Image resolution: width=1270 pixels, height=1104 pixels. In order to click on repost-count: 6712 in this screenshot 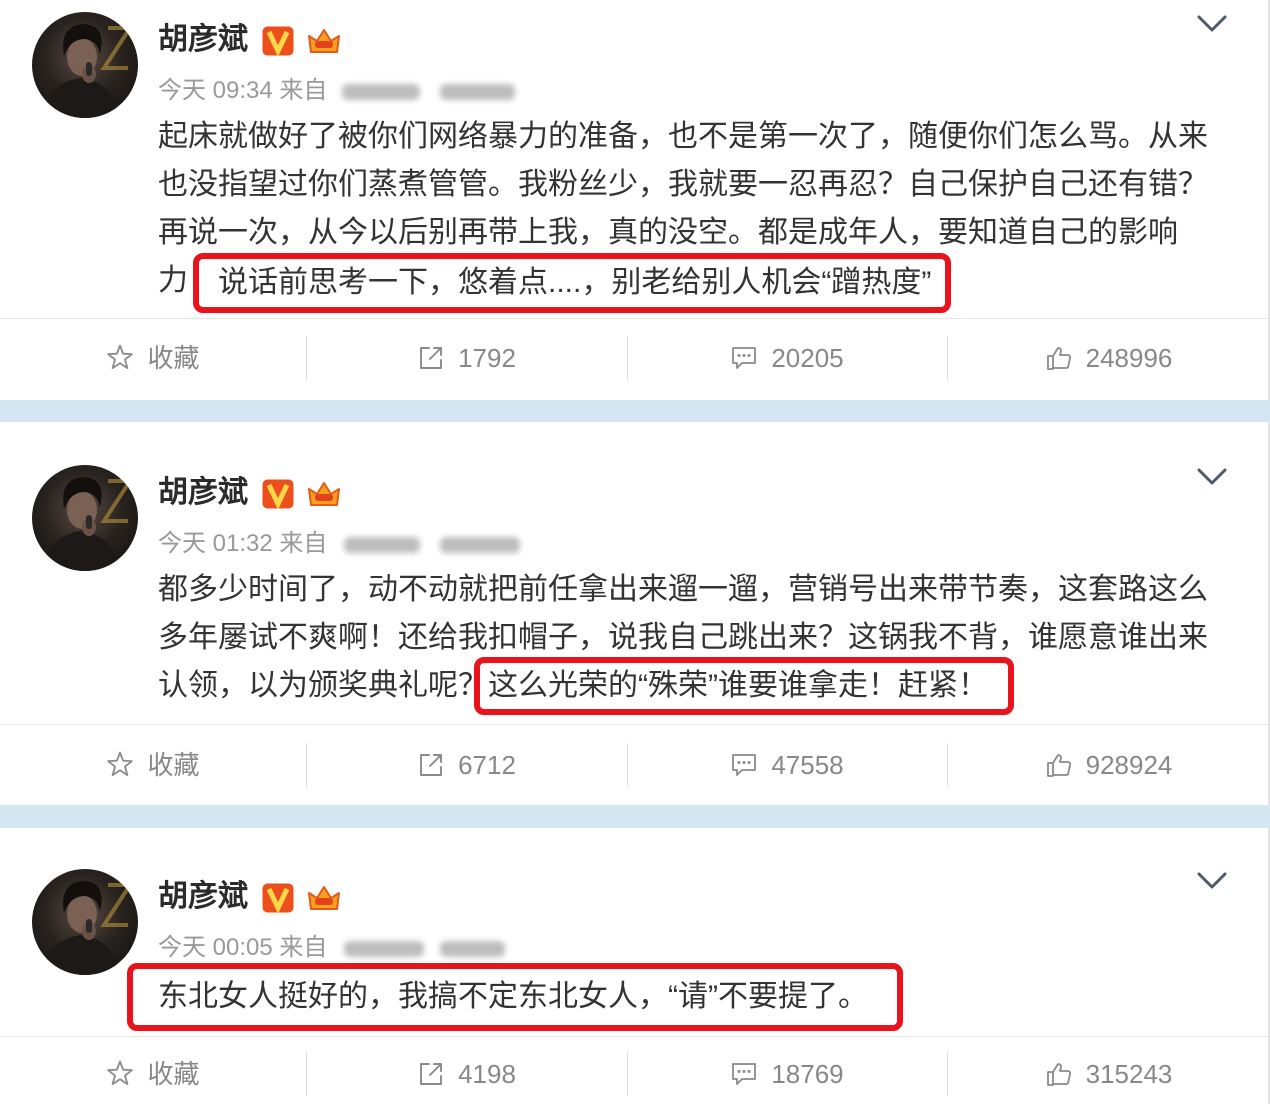, I will do `click(487, 765)`.